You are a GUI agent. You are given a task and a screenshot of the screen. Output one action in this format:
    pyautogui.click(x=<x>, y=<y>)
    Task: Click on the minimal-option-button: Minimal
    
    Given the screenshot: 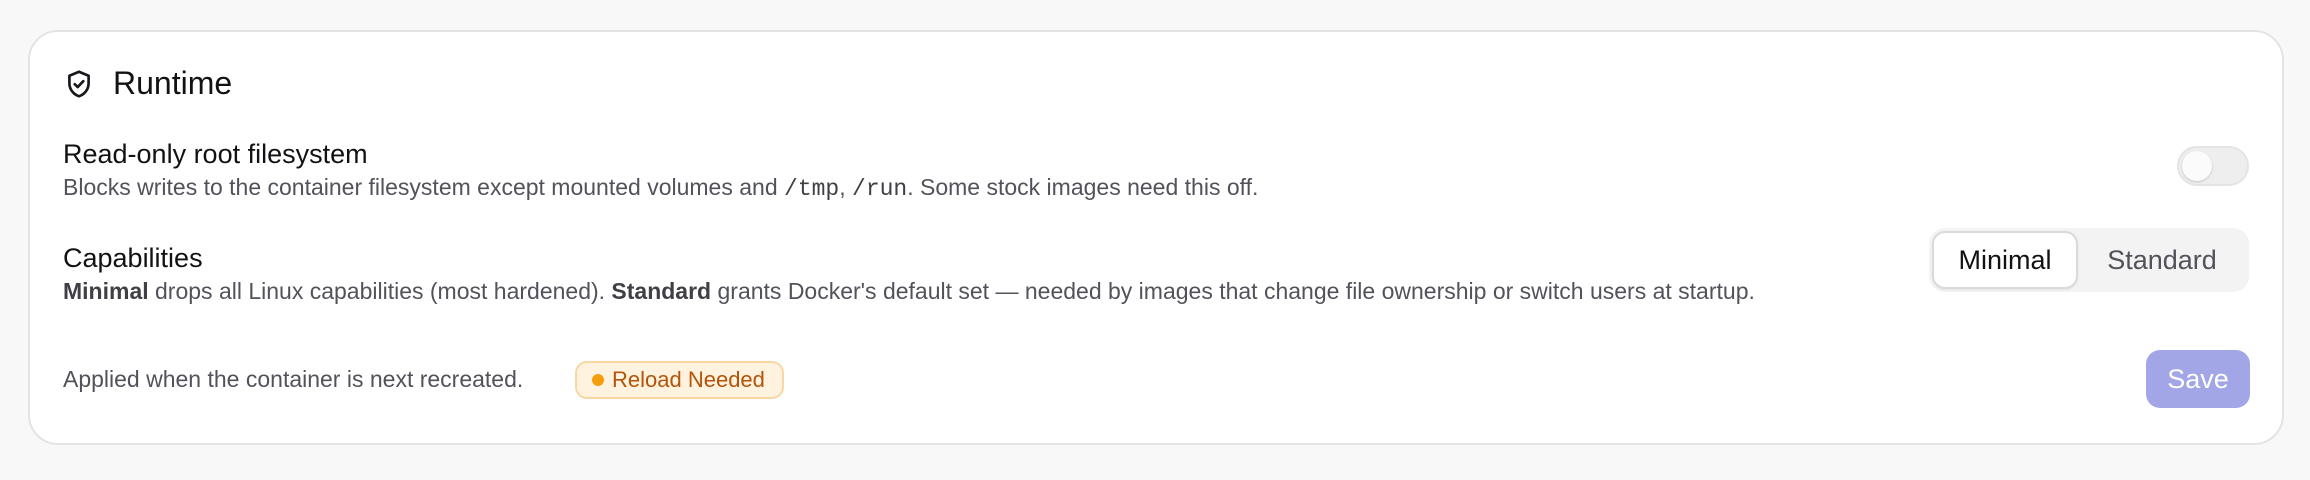 What is the action you would take?
    pyautogui.click(x=2005, y=260)
    